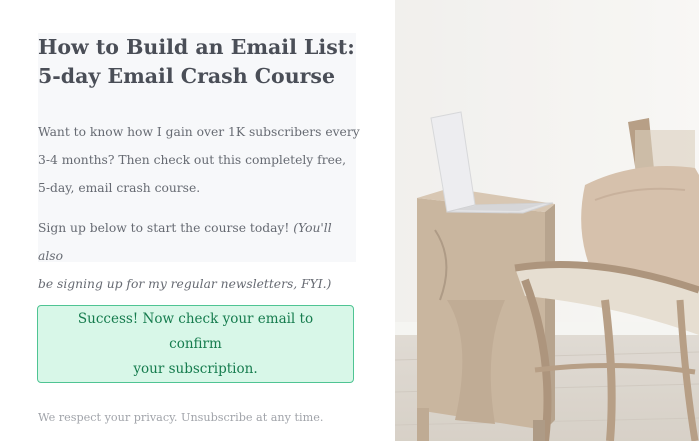  What do you see at coordinates (187, 76) in the screenshot?
I see `title-line-2: 5-day Email Crash Course` at bounding box center [187, 76].